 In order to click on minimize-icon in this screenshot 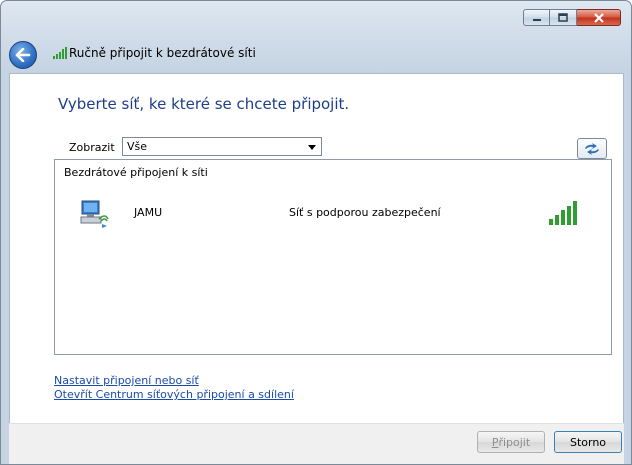, I will do `click(536, 19)`.